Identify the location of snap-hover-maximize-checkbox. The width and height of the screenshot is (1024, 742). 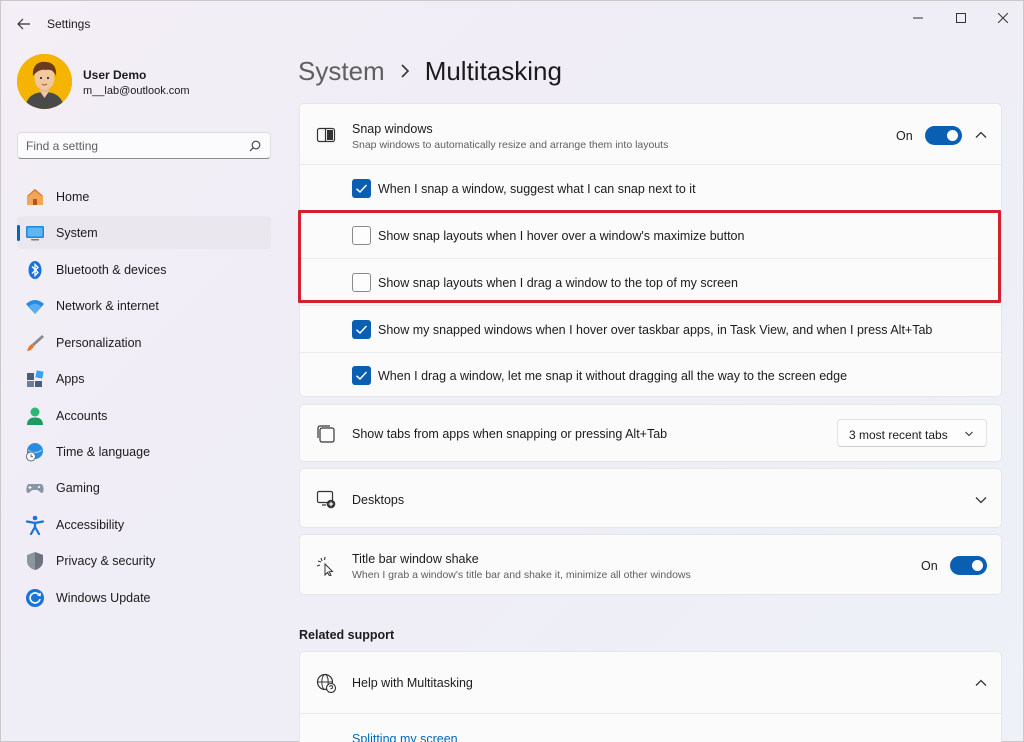
(361, 235).